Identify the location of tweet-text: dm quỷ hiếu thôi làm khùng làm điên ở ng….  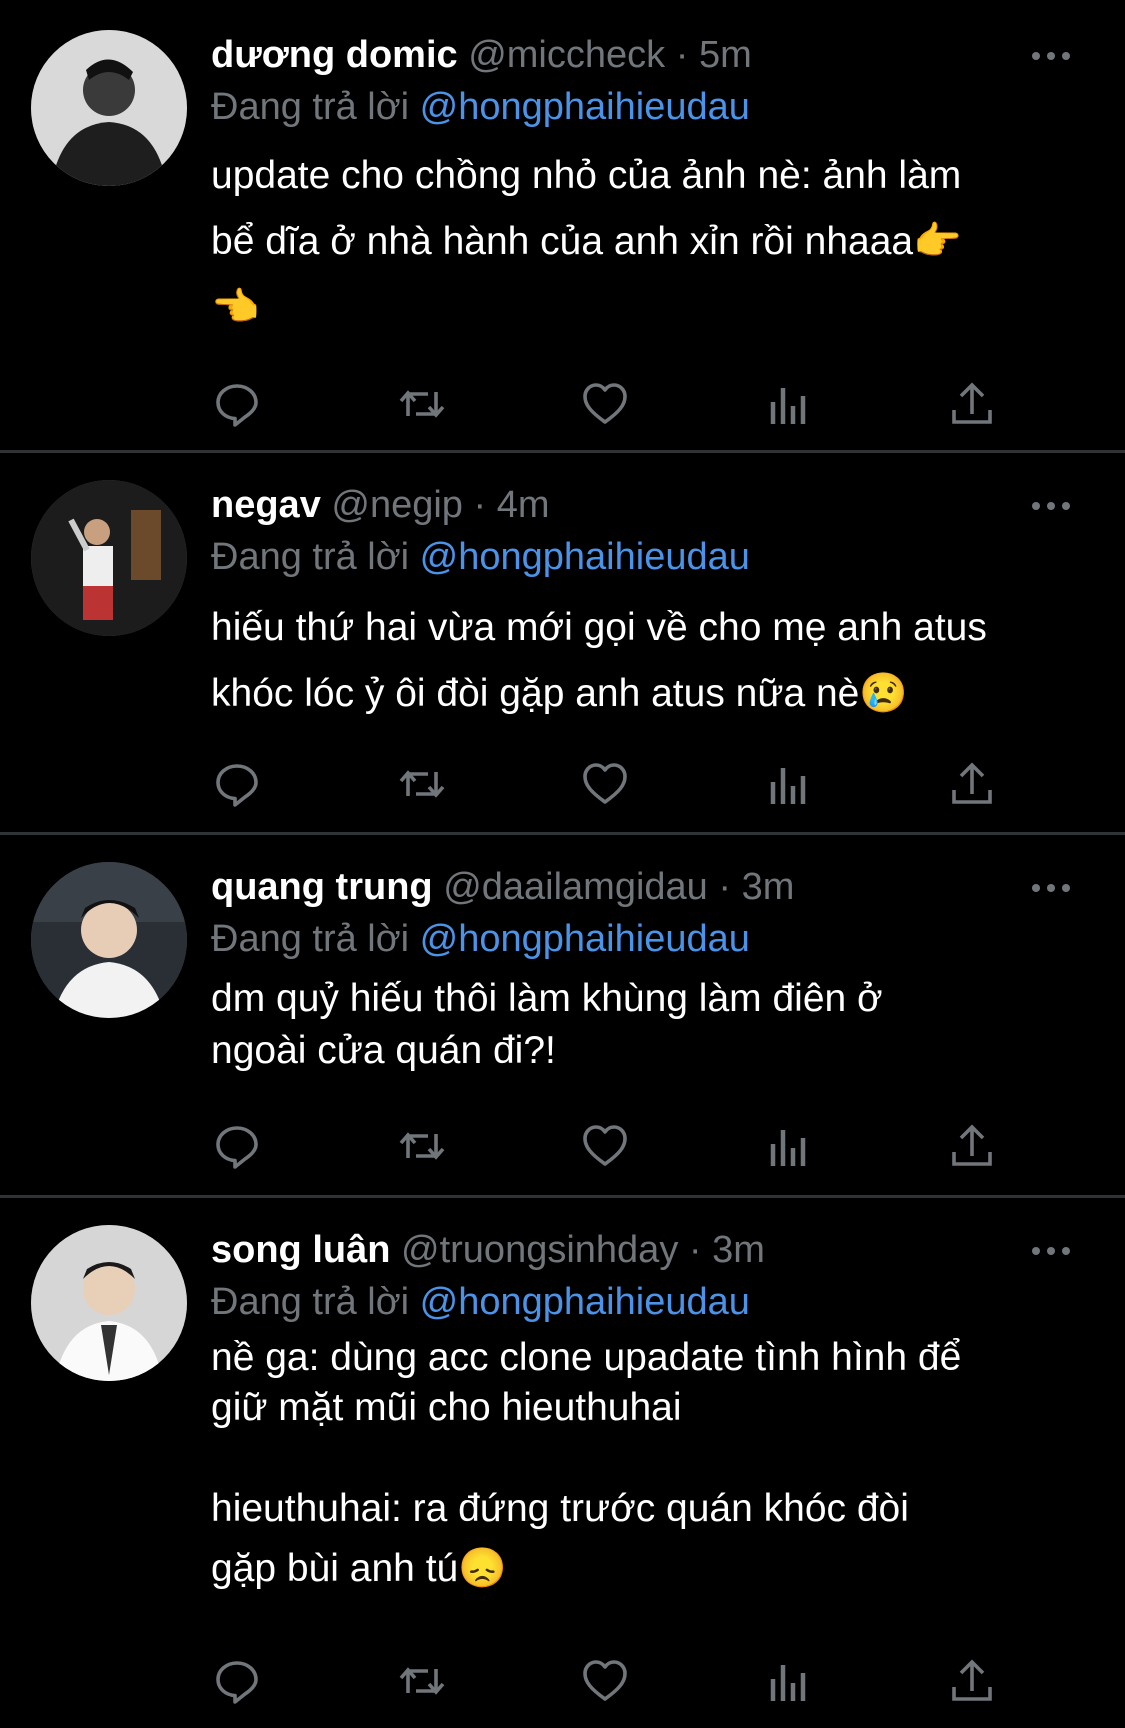
(651, 1025).